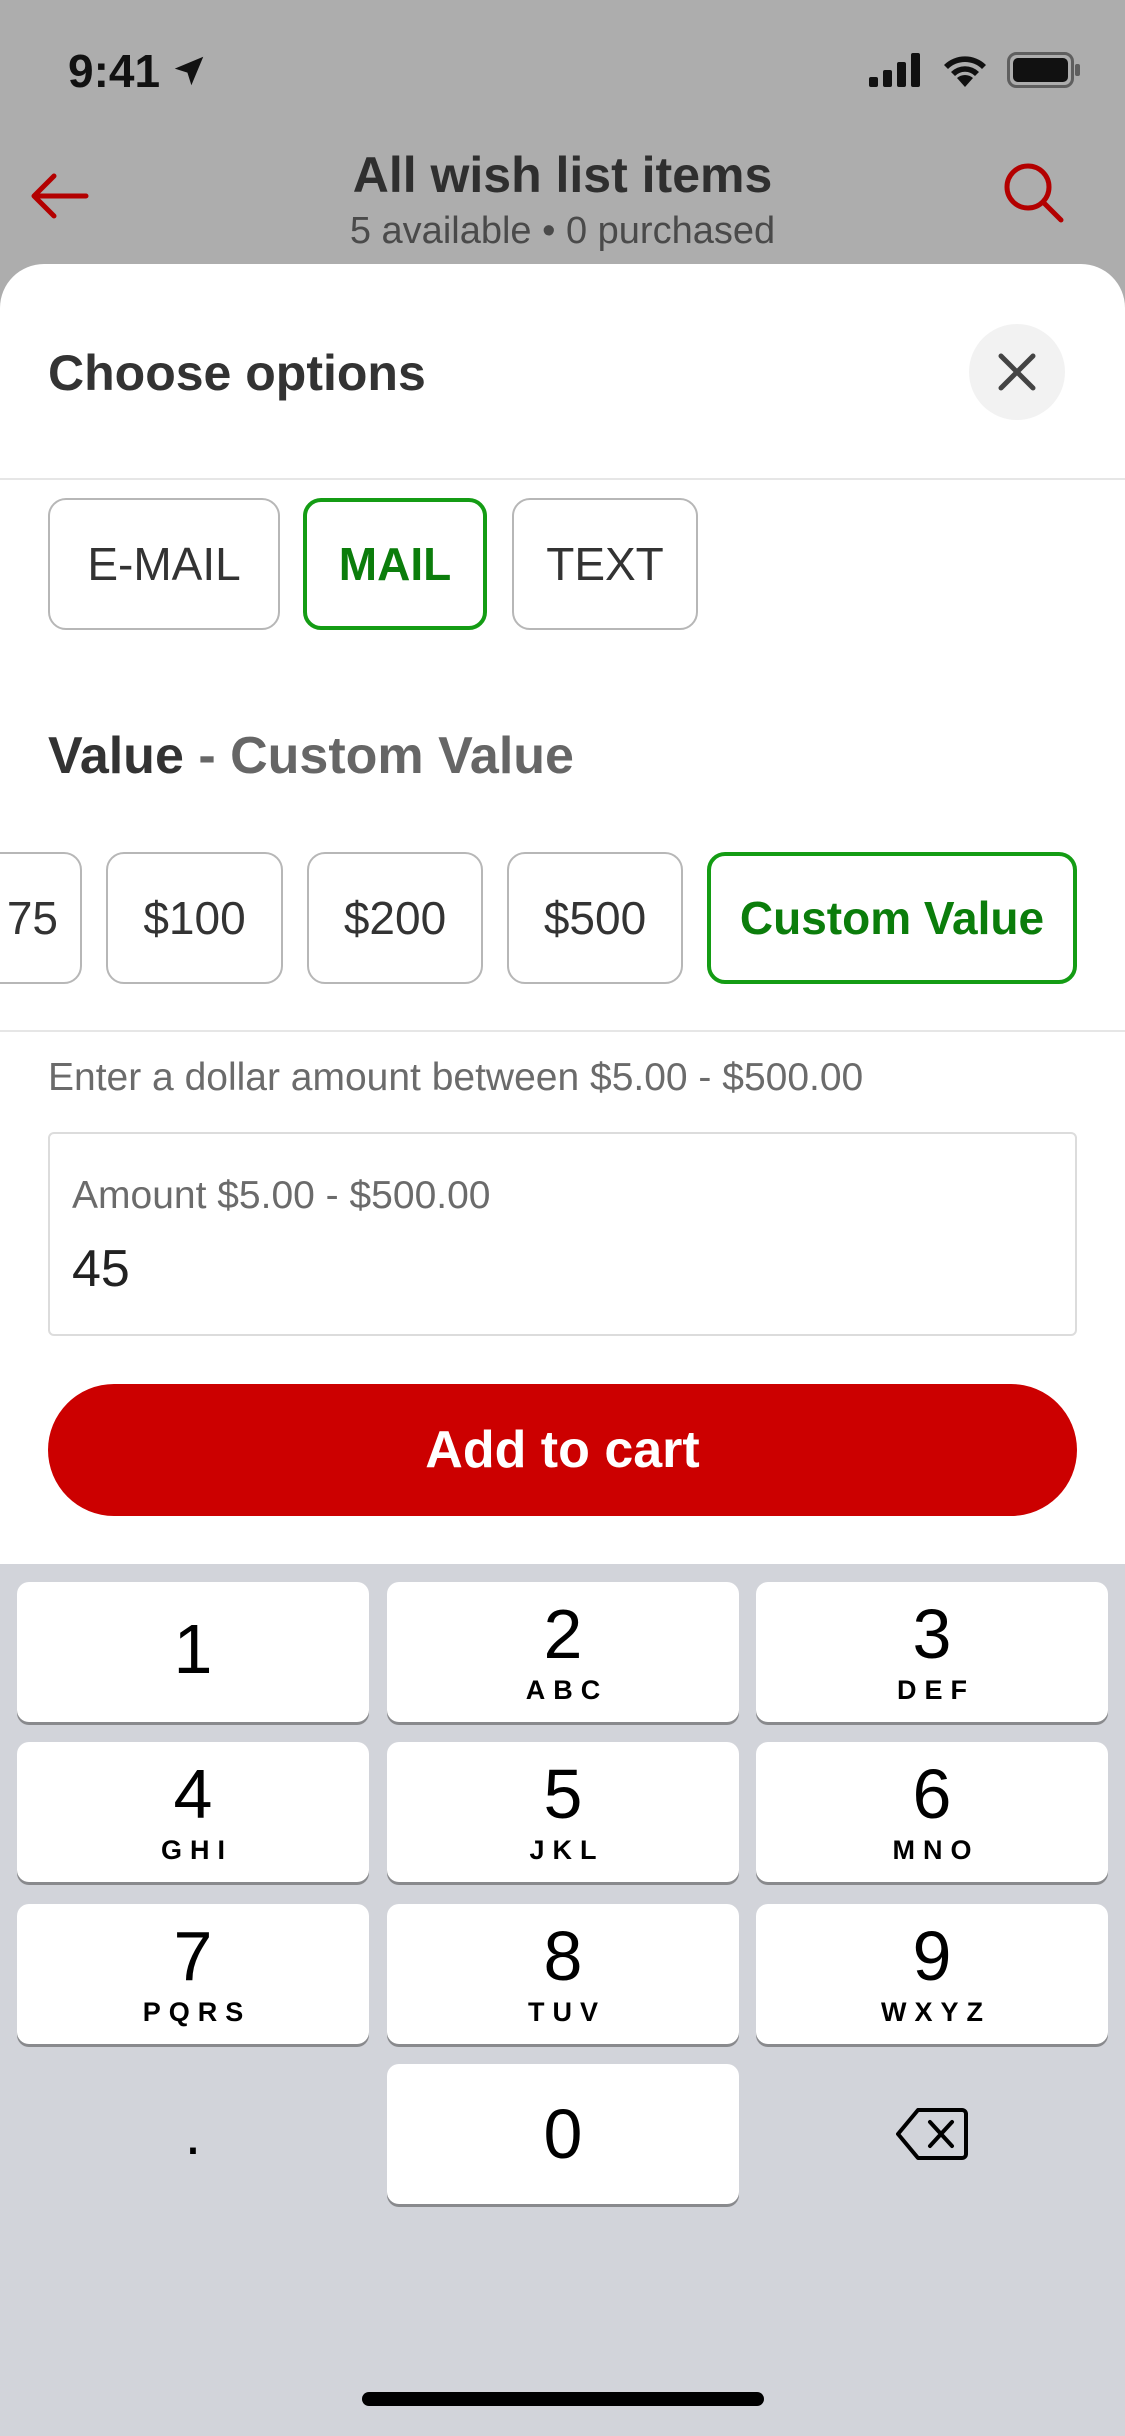 The image size is (1125, 2436). What do you see at coordinates (562, 175) in the screenshot?
I see `page-title: All wish list items` at bounding box center [562, 175].